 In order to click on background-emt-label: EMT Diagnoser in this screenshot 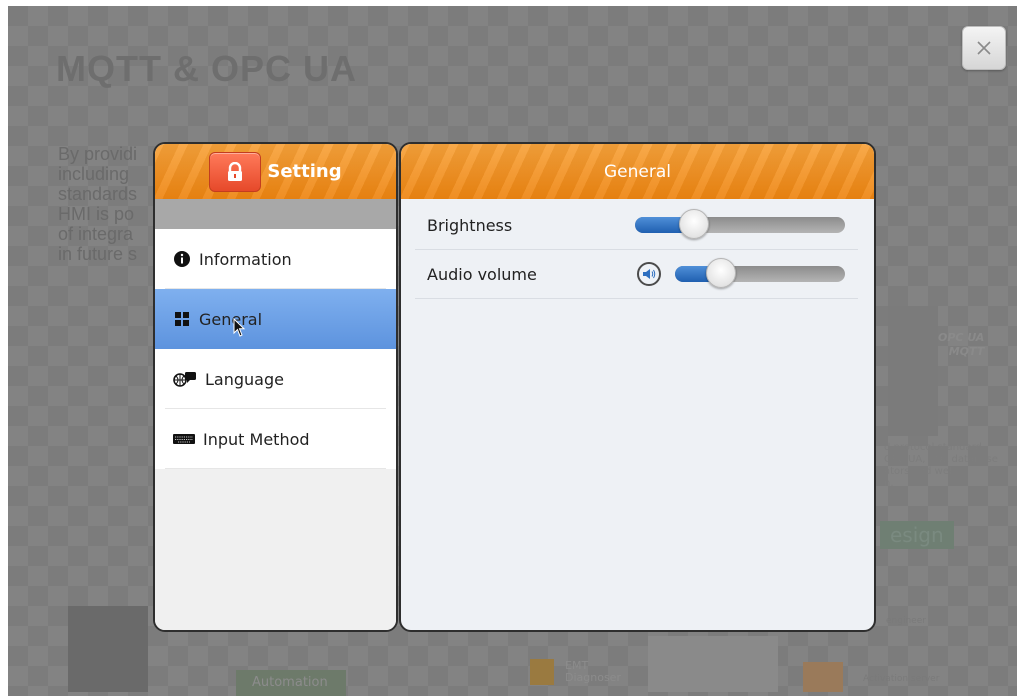, I will do `click(593, 671)`.